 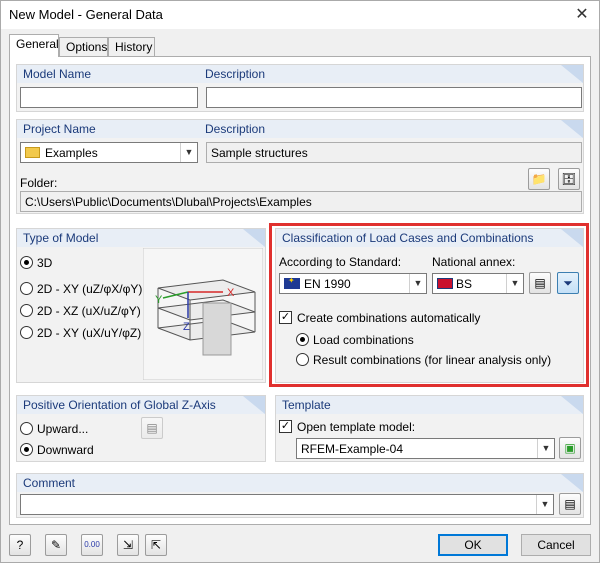 I want to click on comment-list-button: ▤, so click(x=570, y=504).